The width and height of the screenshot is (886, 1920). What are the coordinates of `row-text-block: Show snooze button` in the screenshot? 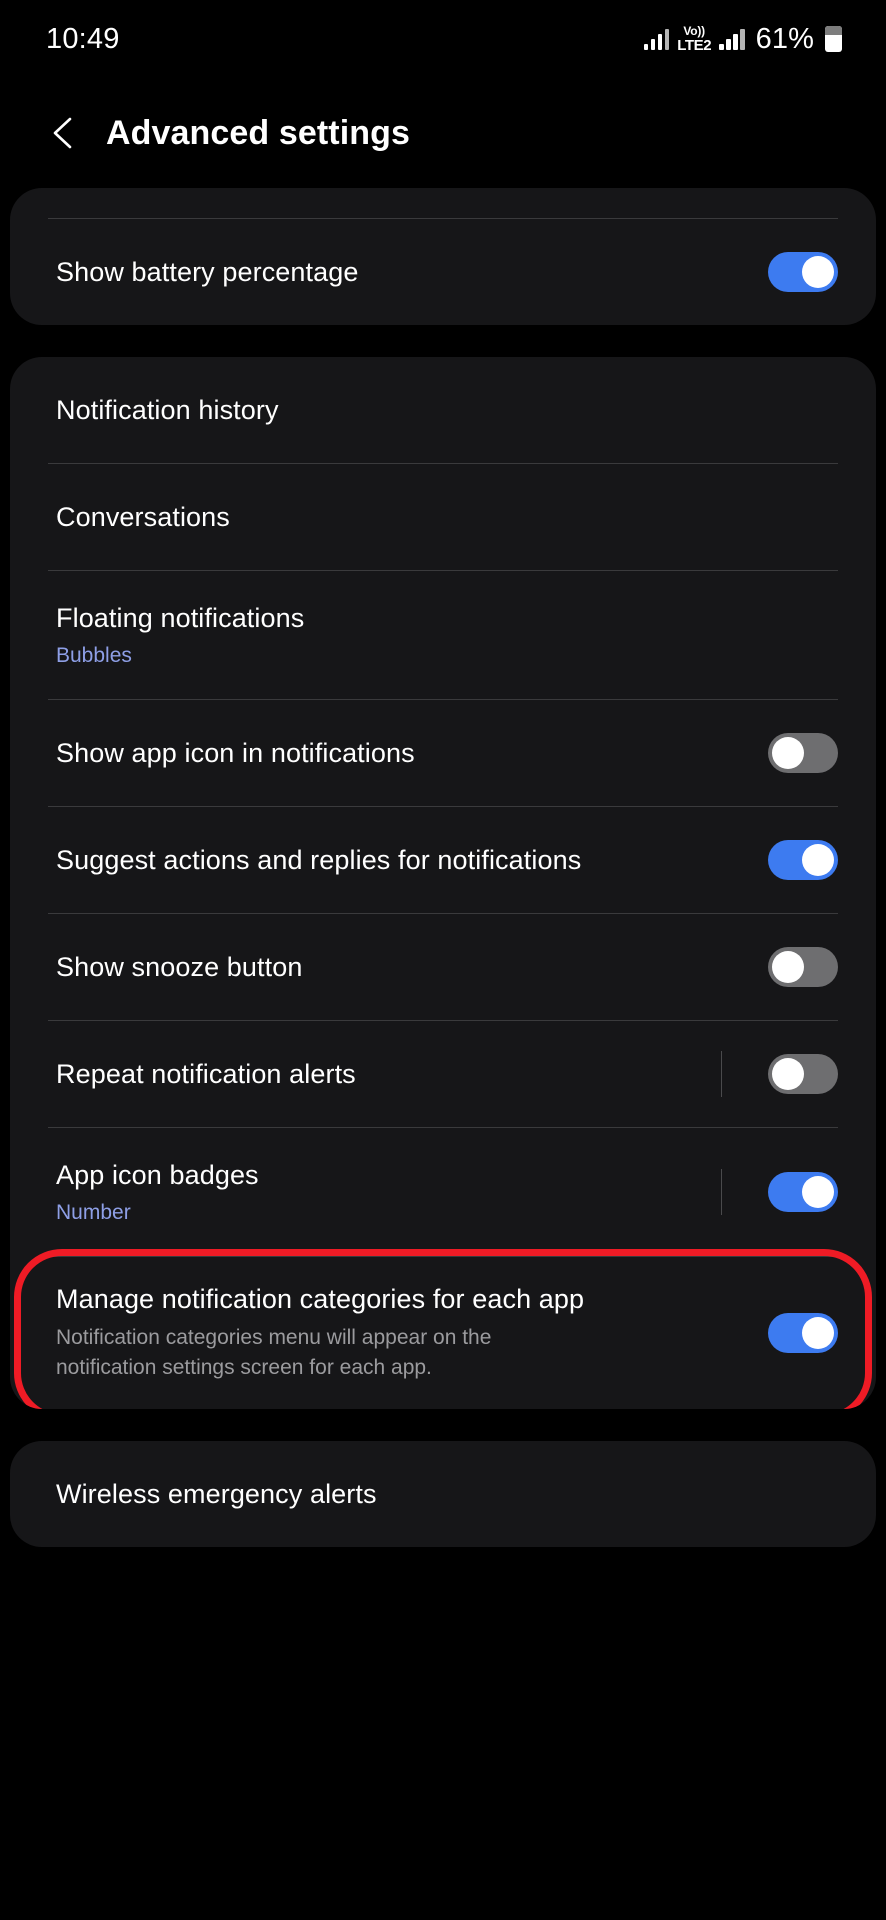 It's located at (400, 967).